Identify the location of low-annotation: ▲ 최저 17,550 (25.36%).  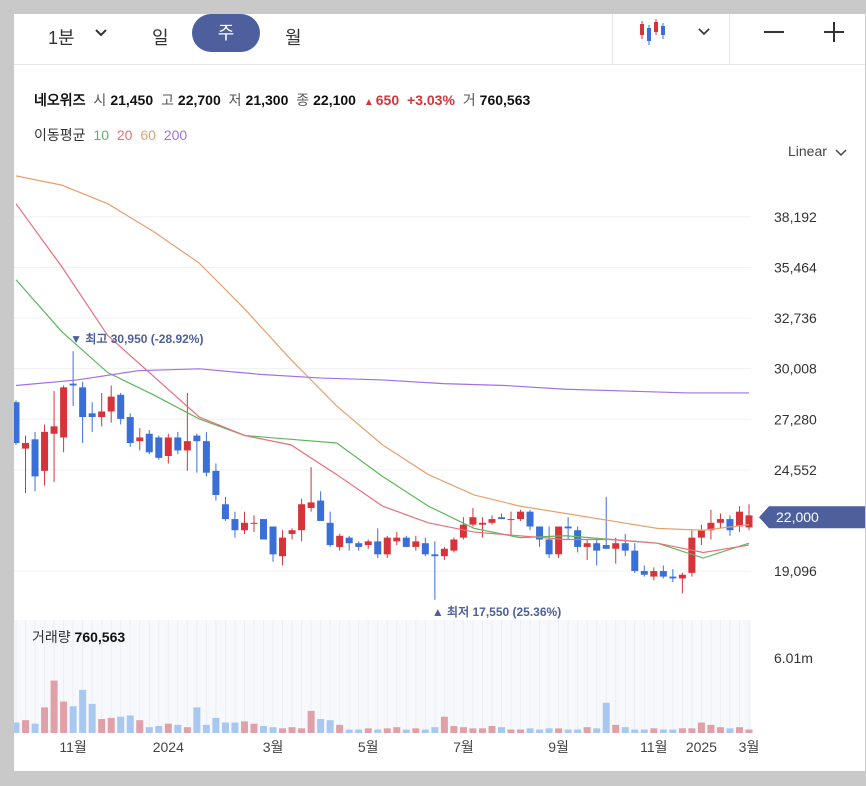
(496, 611).